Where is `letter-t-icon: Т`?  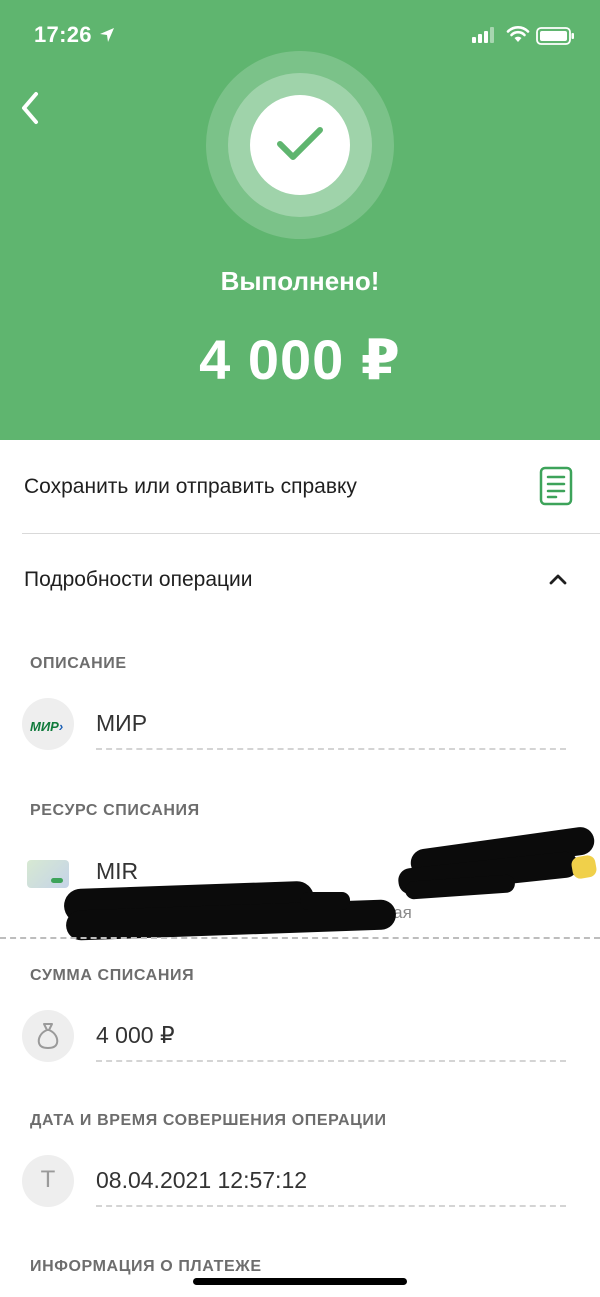 letter-t-icon: Т is located at coordinates (48, 1179).